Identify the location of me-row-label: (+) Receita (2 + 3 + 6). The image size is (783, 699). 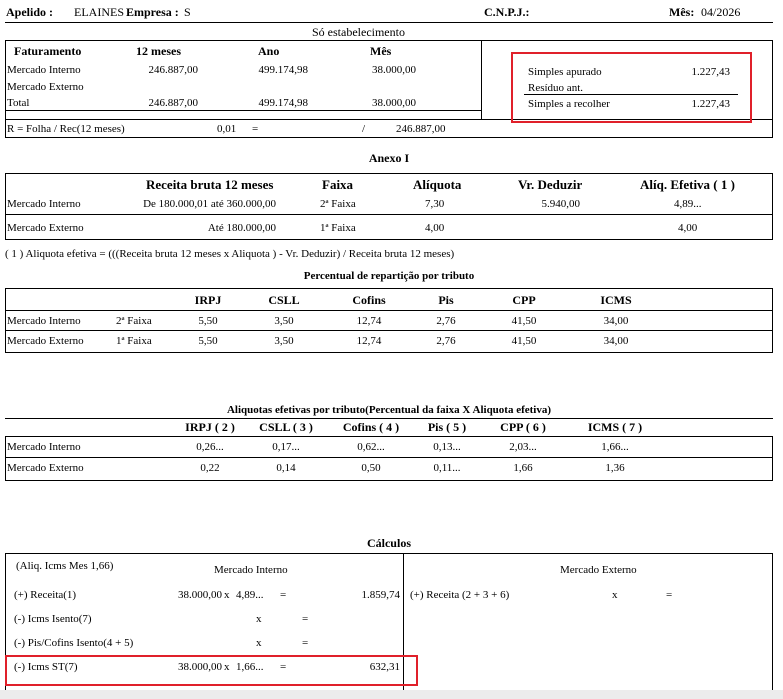
(460, 595).